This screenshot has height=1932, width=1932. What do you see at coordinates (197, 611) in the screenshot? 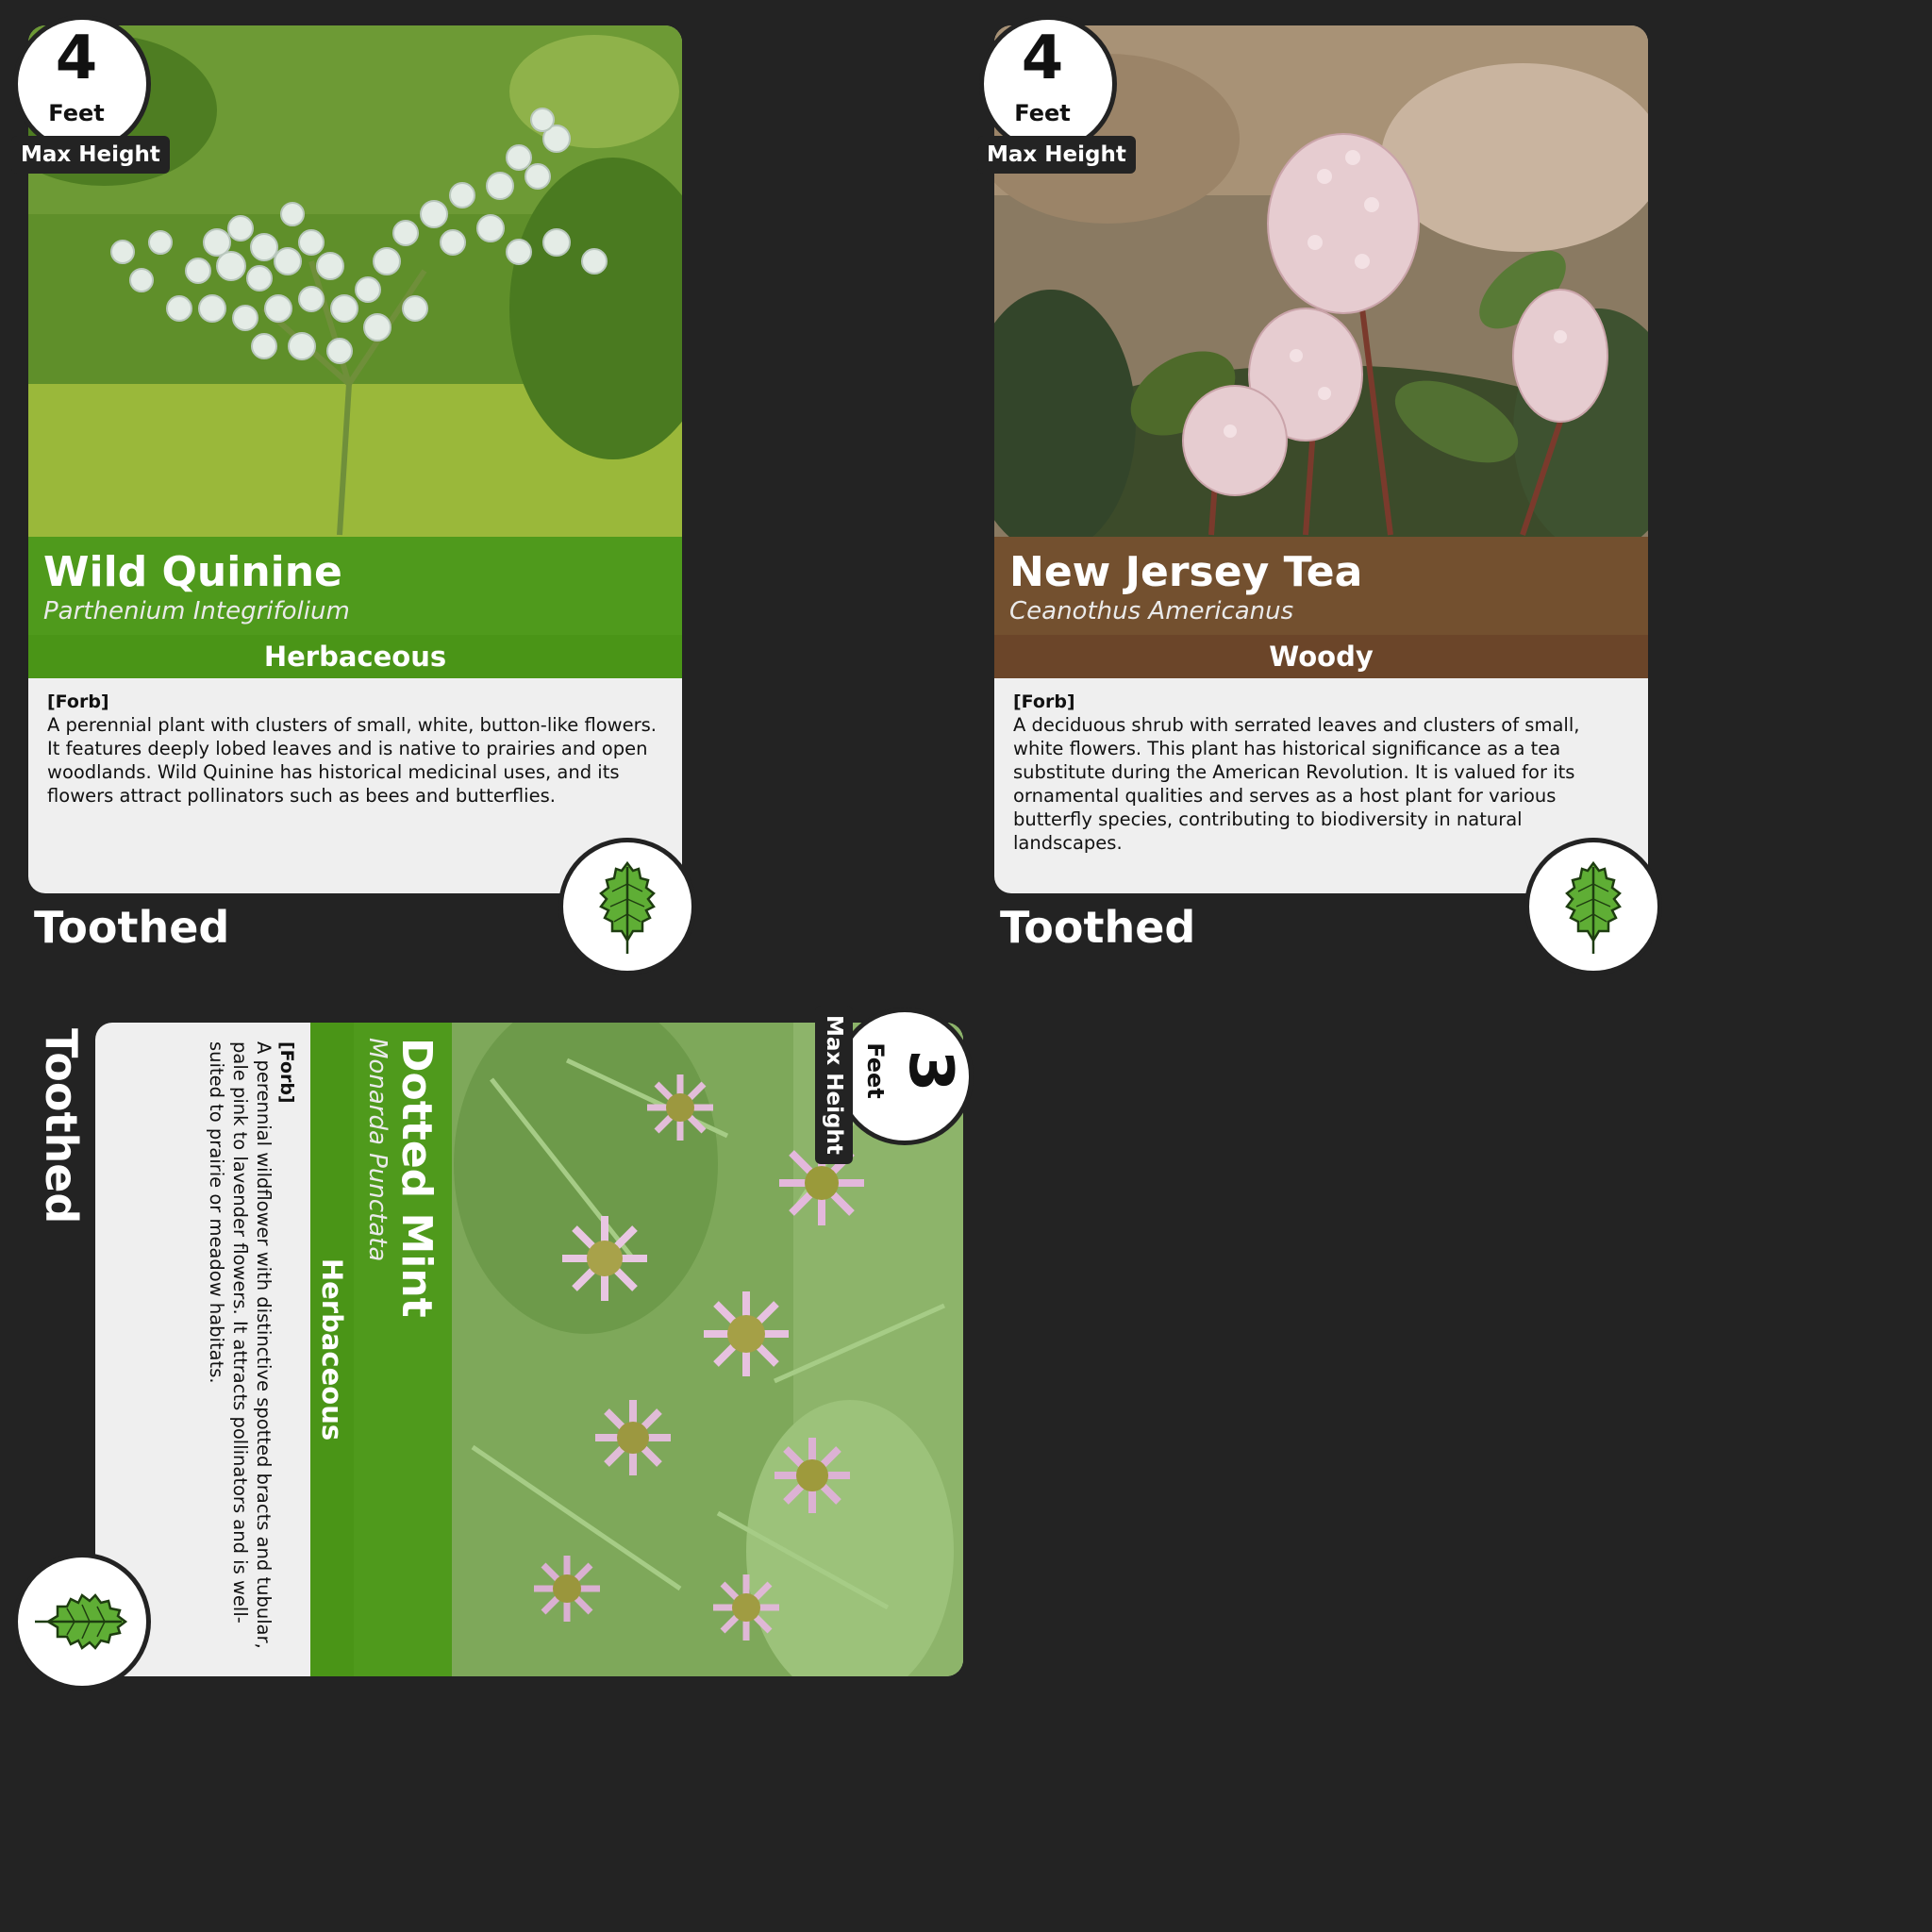
I see `plant-latin-name: Parthenium Integrifolium` at bounding box center [197, 611].